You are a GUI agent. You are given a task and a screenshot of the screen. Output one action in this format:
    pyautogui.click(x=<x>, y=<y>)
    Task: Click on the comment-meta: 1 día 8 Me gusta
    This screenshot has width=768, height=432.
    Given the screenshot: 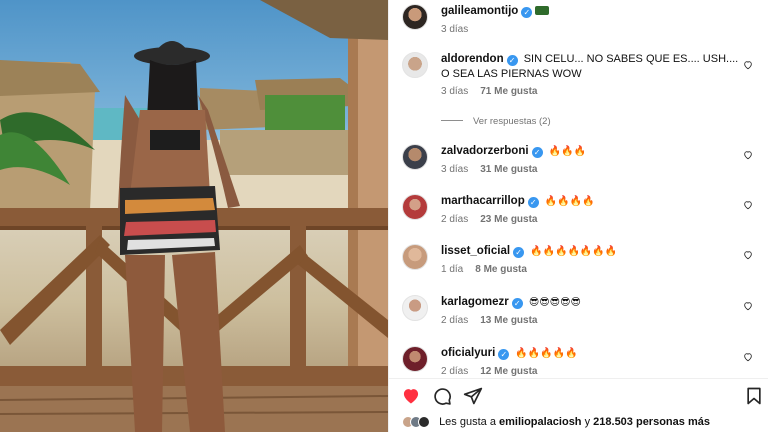 What is the action you would take?
    pyautogui.click(x=490, y=269)
    